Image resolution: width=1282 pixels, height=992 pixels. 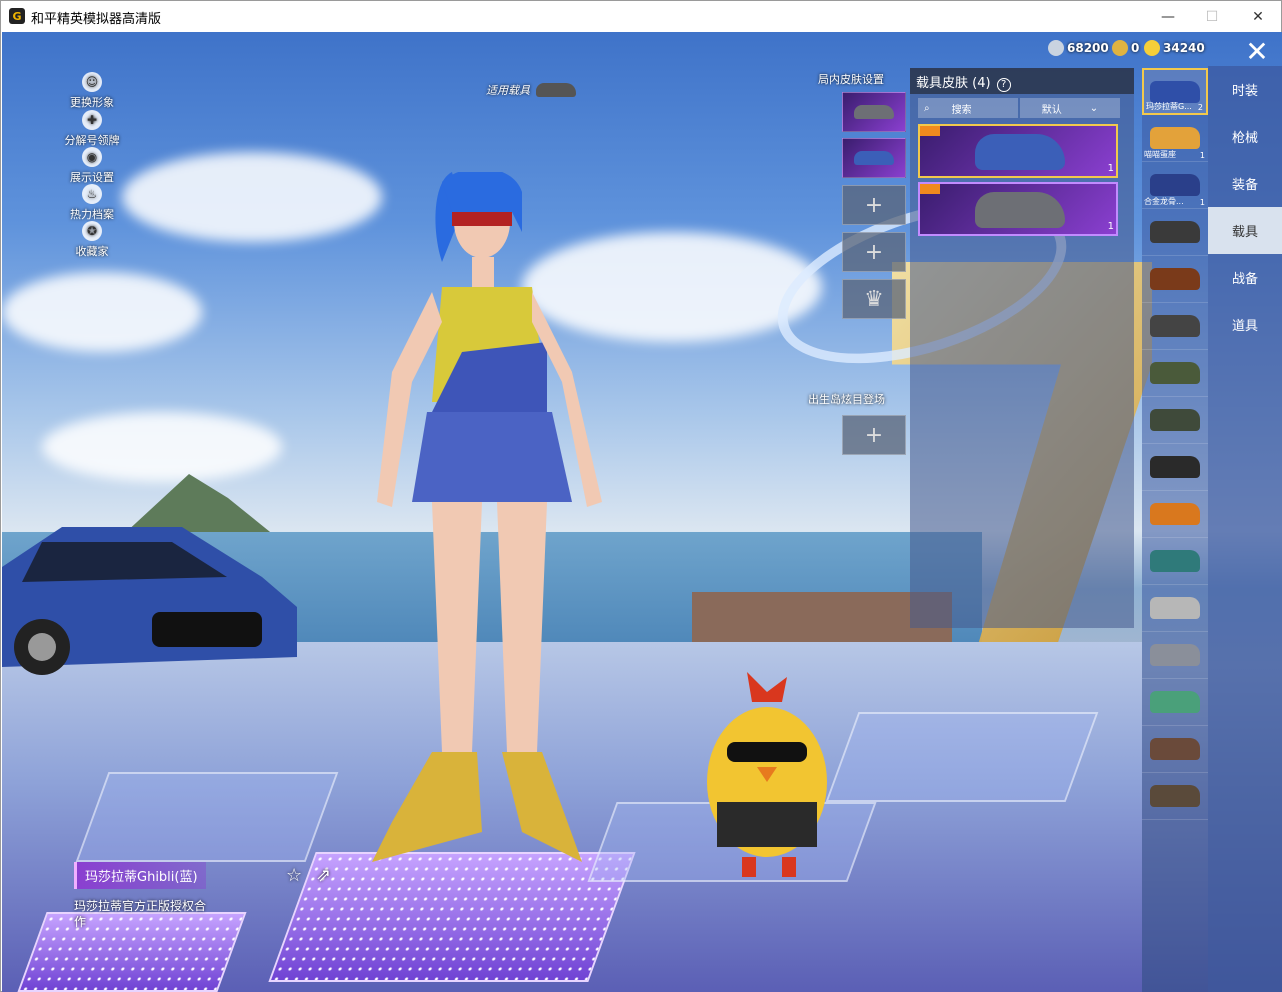 What do you see at coordinates (874, 205) in the screenshot?
I see `ingame-skin-slot-add-1: +` at bounding box center [874, 205].